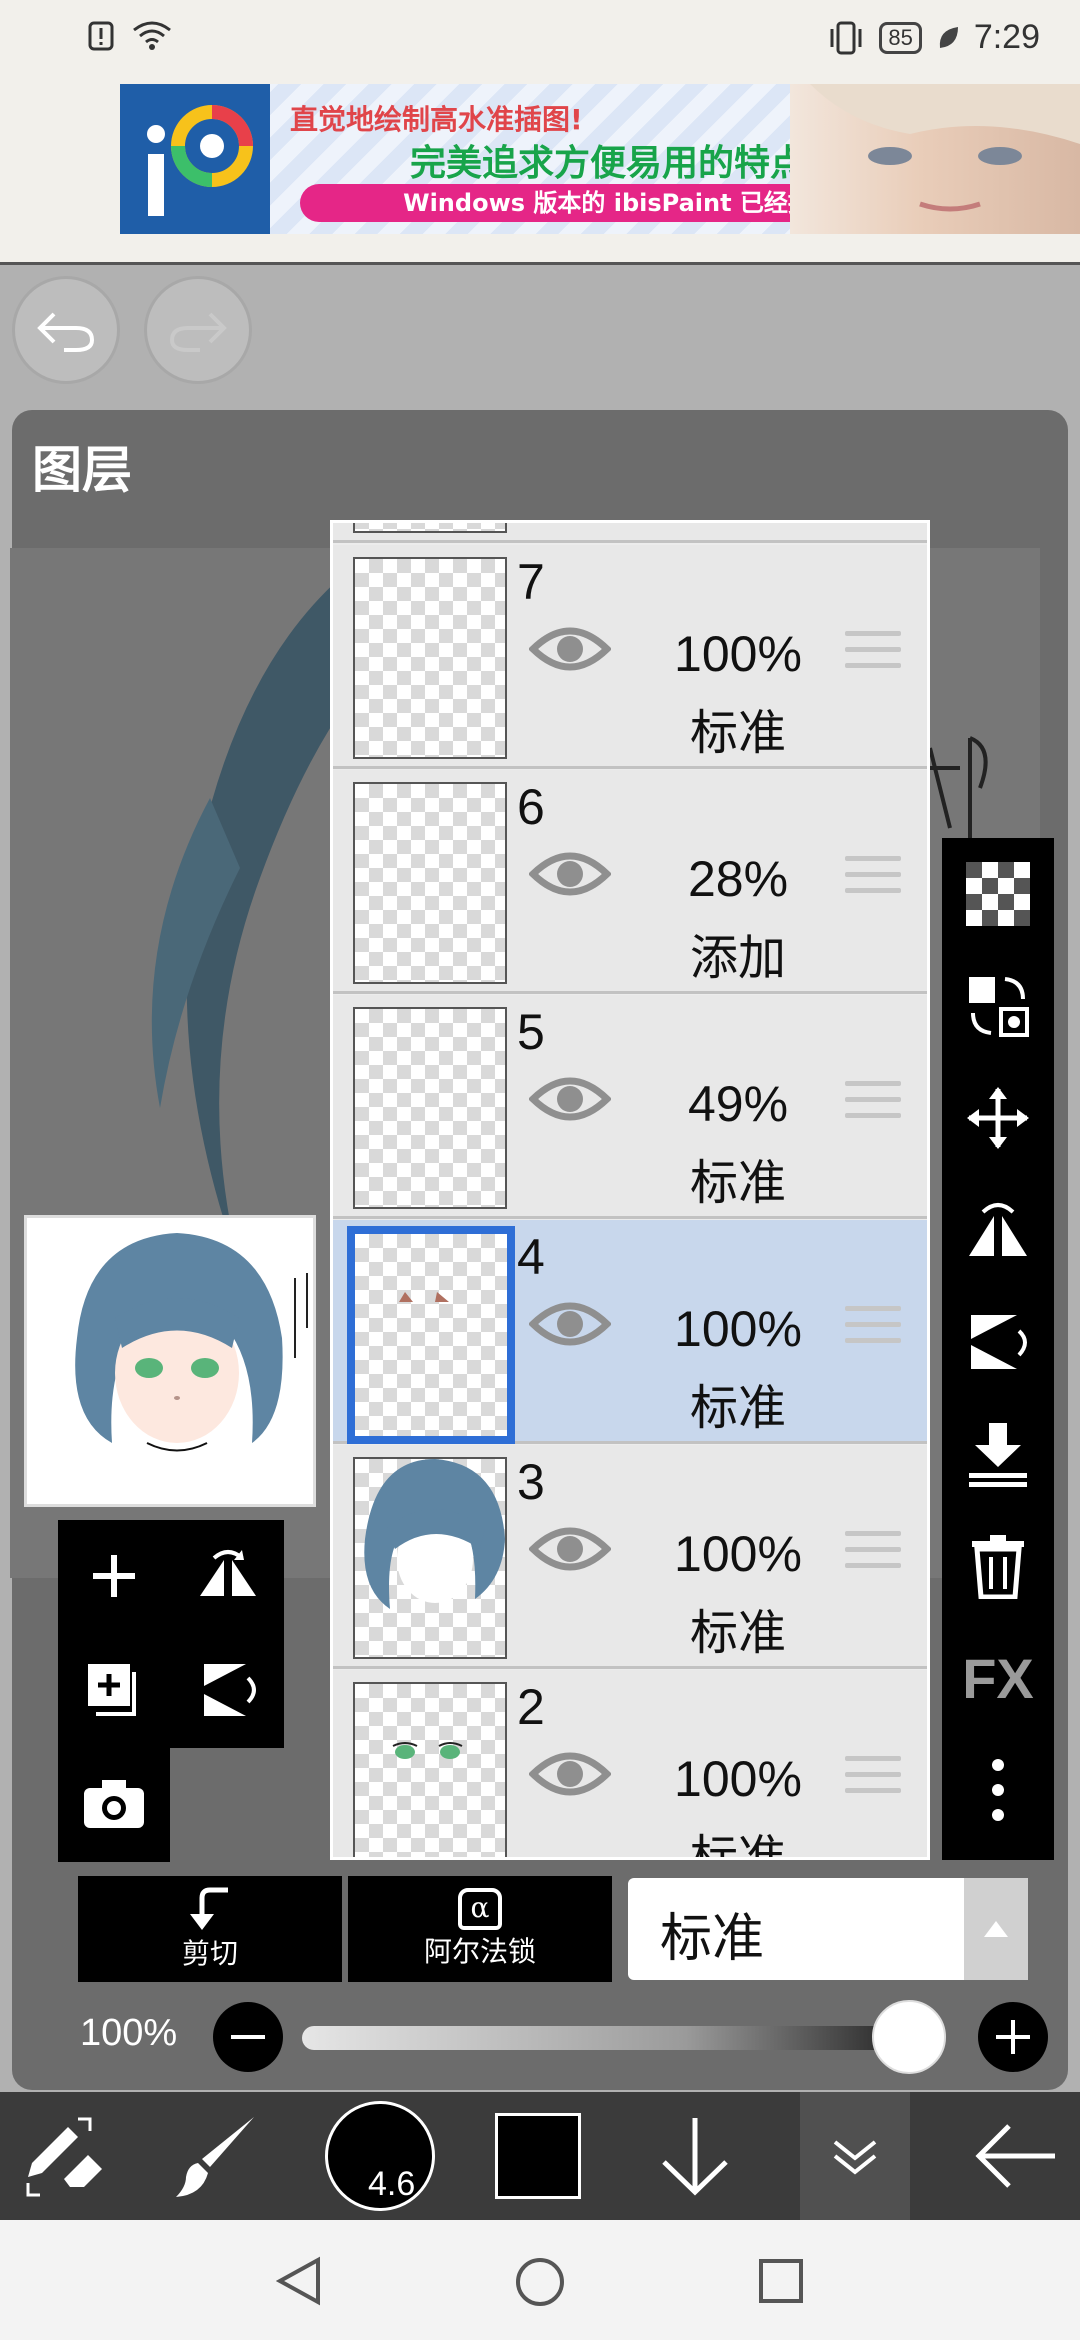  Describe the element at coordinates (630, 882) in the screenshot. I see `layer-row: 6 28% 添加` at that location.